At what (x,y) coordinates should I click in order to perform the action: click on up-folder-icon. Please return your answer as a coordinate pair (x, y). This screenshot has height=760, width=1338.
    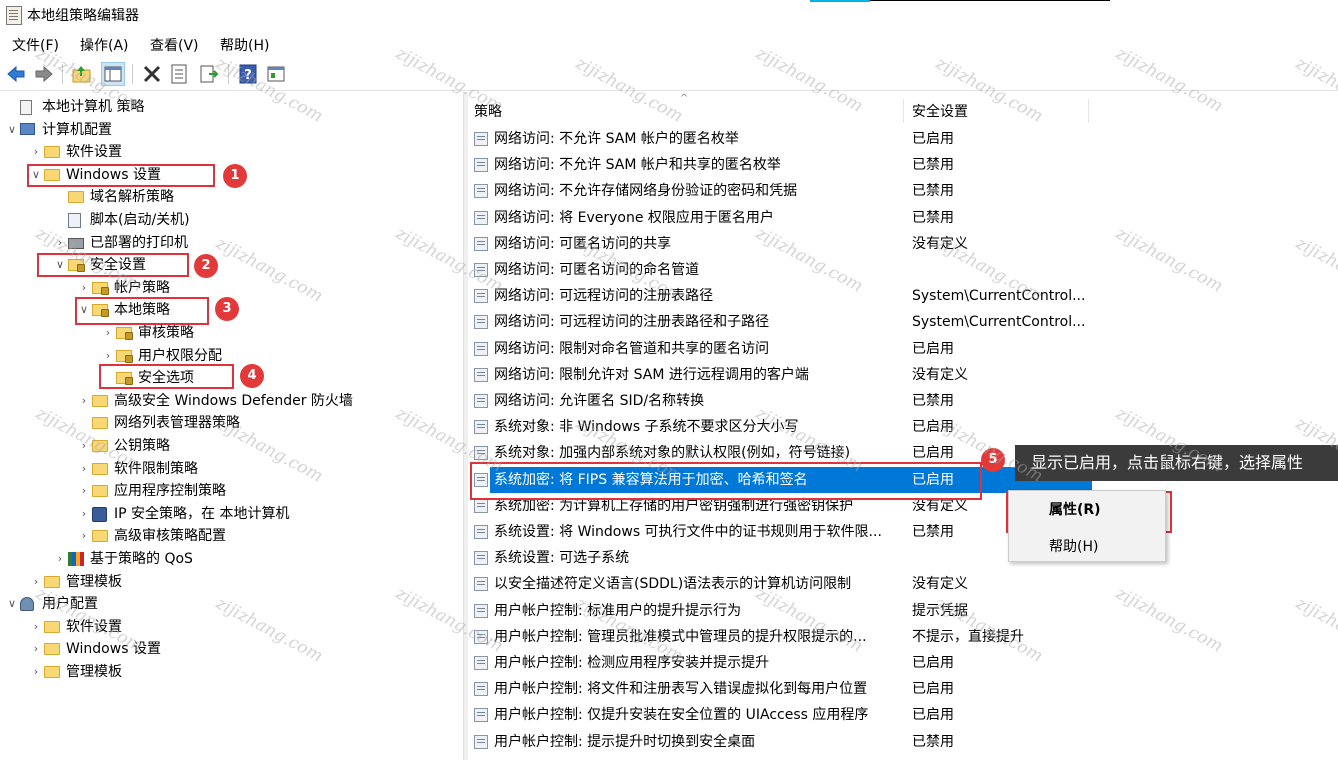
    Looking at the image, I should click on (82, 74).